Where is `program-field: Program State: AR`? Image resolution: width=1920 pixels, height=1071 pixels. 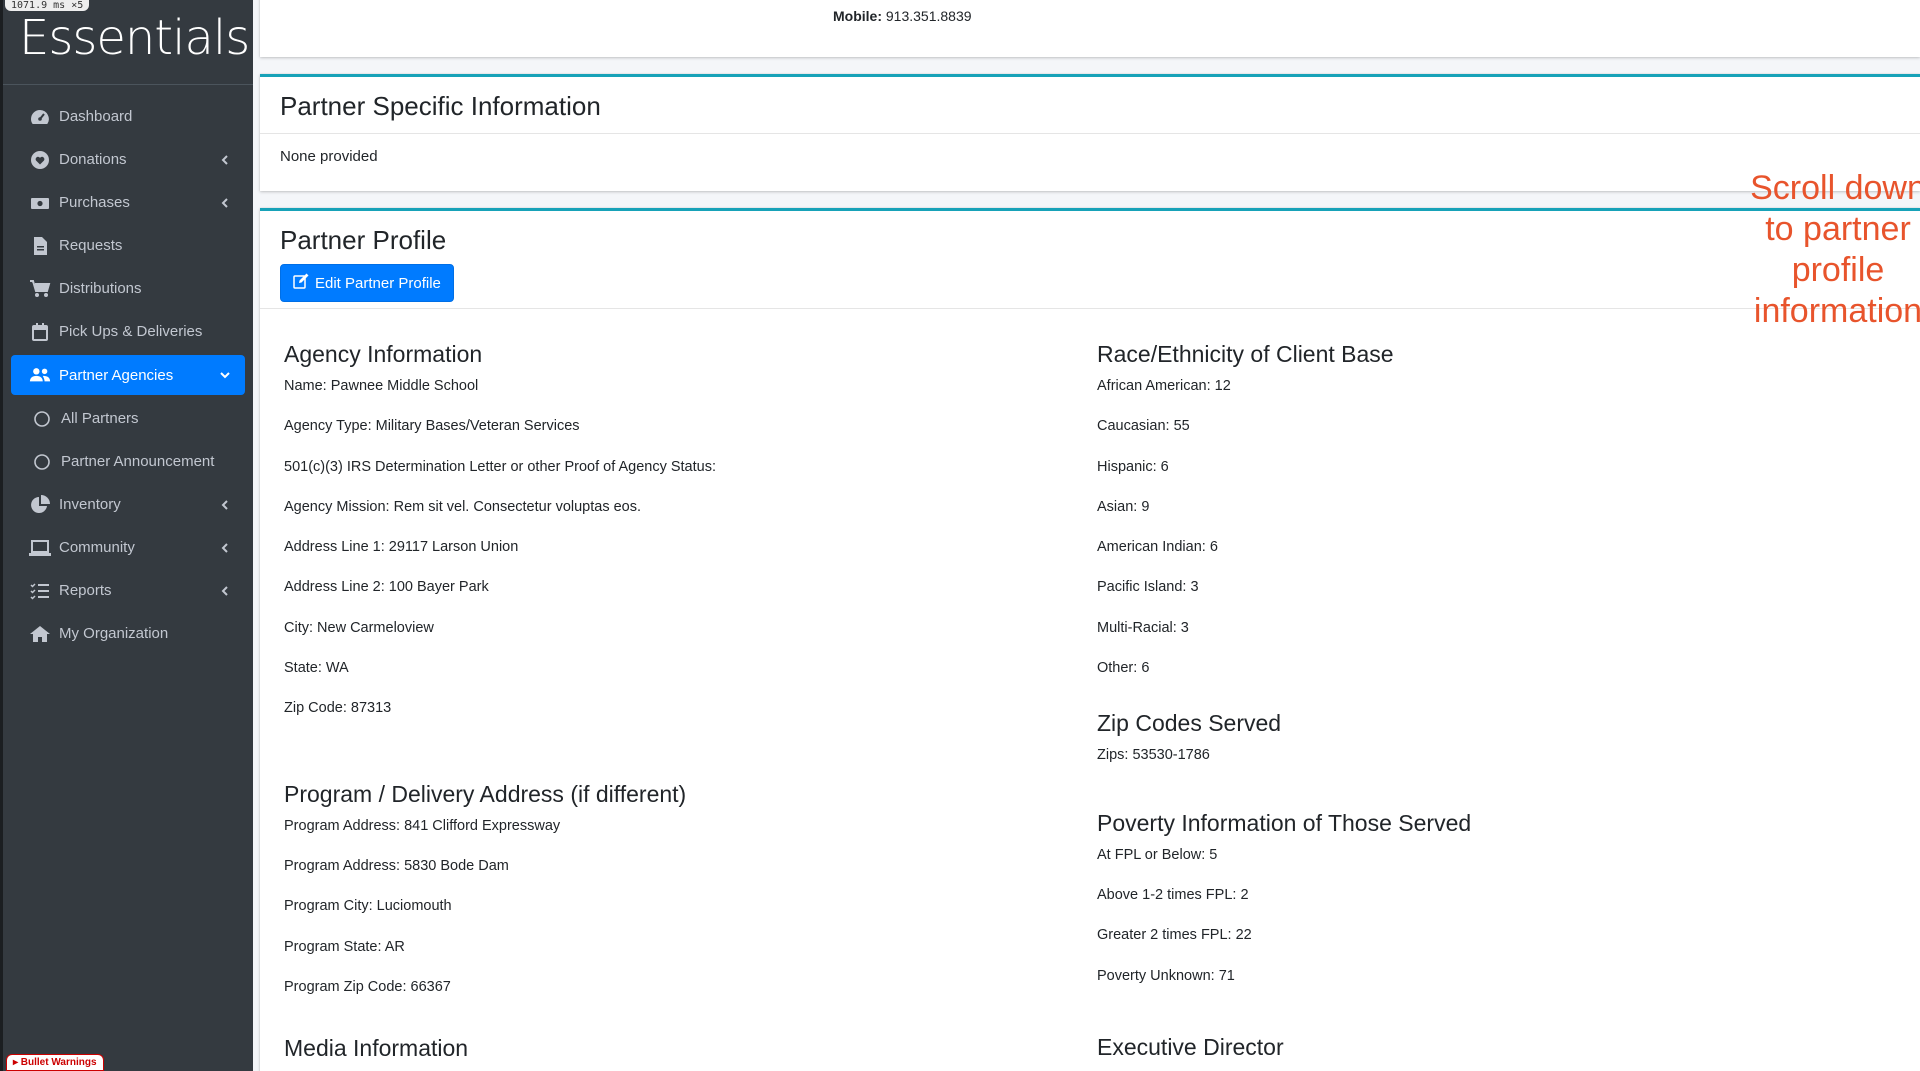 program-field: Program State: AR is located at coordinates (344, 946).